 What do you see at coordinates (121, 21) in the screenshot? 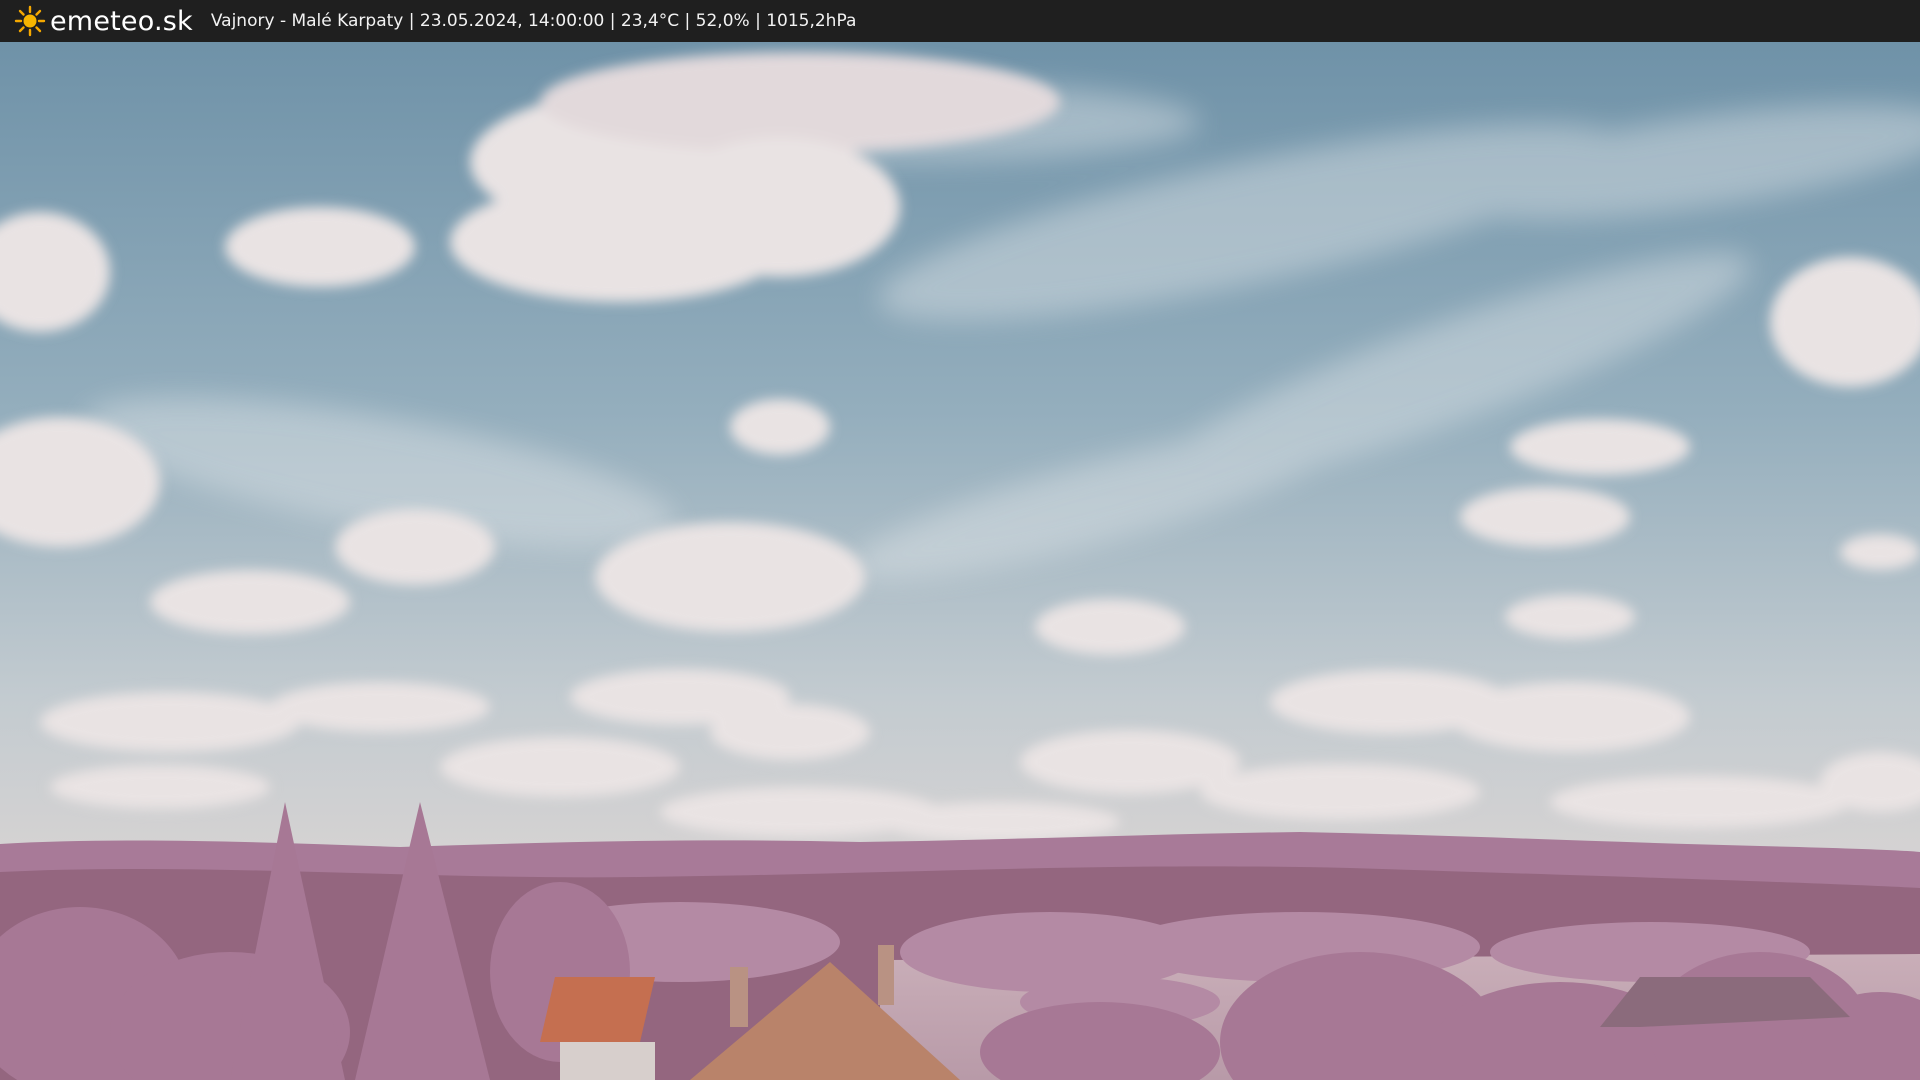
I see `brand-name: emeteo.sk` at bounding box center [121, 21].